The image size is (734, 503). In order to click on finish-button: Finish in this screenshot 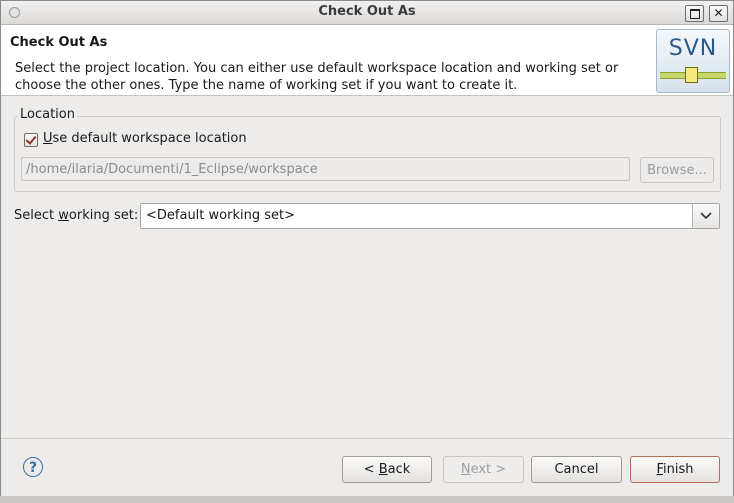, I will do `click(675, 469)`.